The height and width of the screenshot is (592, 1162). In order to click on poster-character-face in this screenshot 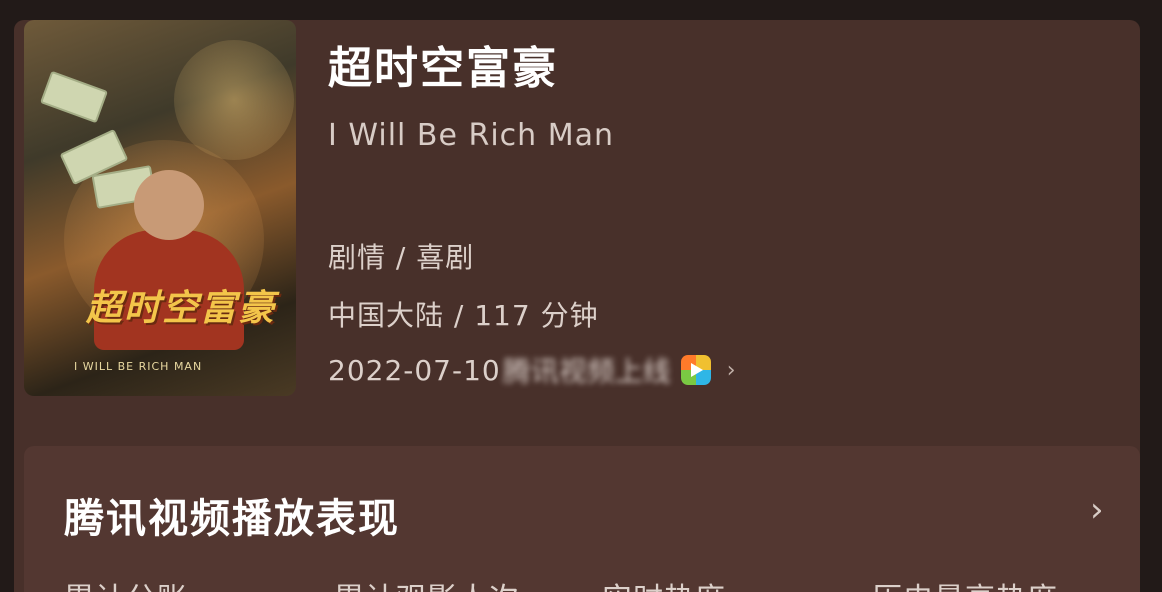, I will do `click(169, 205)`.